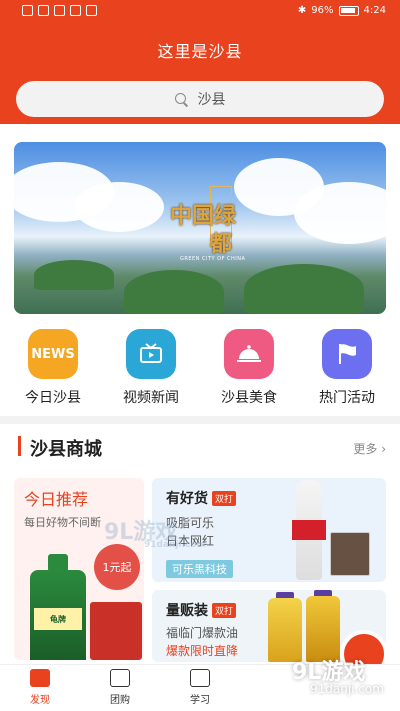 The height and width of the screenshot is (711, 400). Describe the element at coordinates (200, 420) in the screenshot. I see `section-divider` at that location.